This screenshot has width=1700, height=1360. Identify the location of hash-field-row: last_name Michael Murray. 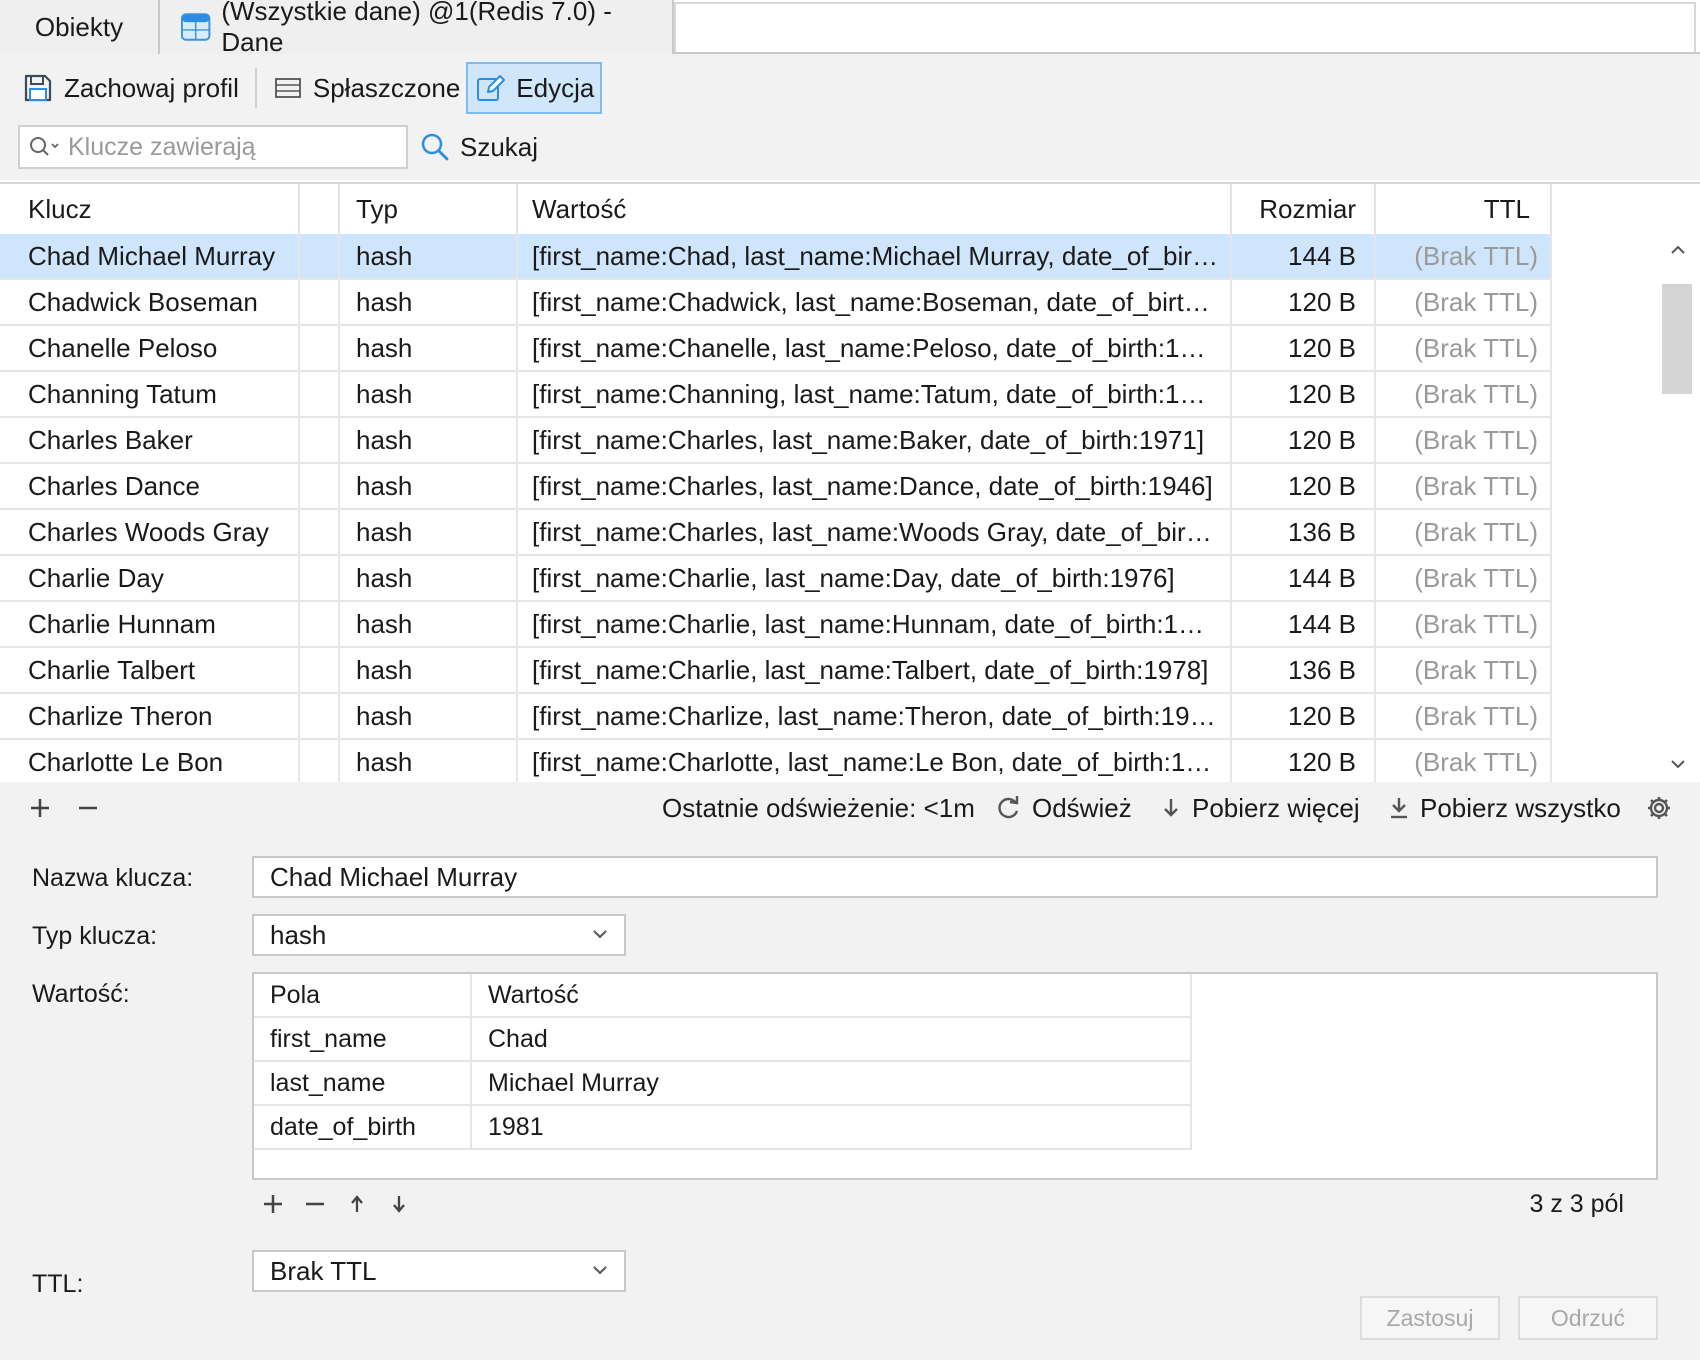
(723, 1084).